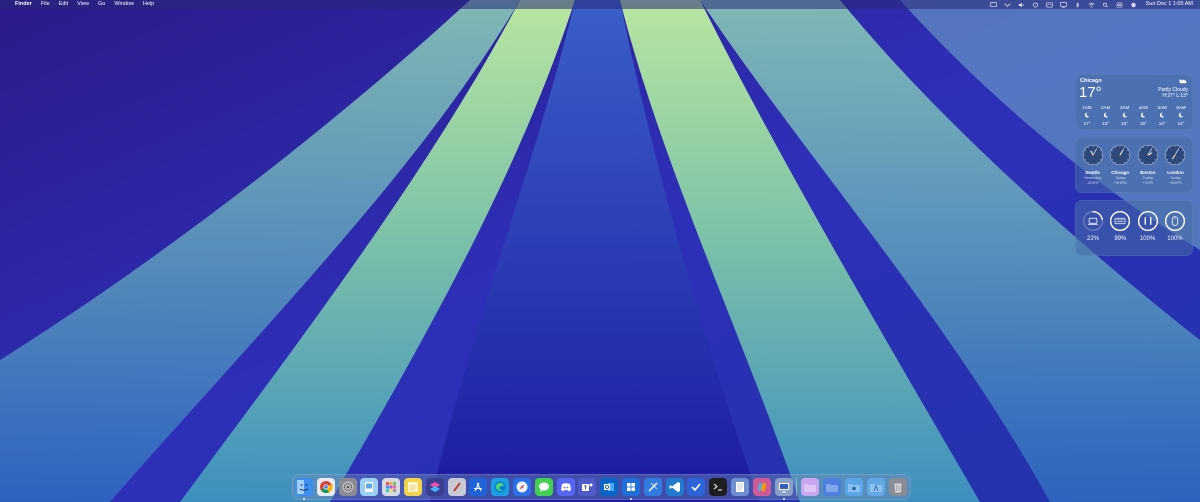 This screenshot has width=1200, height=502. Describe the element at coordinates (587, 487) in the screenshot. I see `teams-icon` at that location.